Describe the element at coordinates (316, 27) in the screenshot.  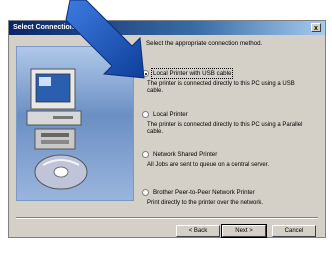
I see `close-button: x` at that location.